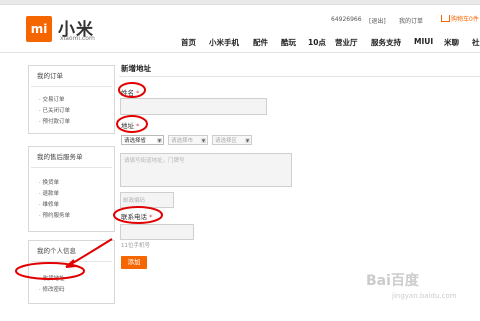  I want to click on annotation-circle-phone, so click(138, 215).